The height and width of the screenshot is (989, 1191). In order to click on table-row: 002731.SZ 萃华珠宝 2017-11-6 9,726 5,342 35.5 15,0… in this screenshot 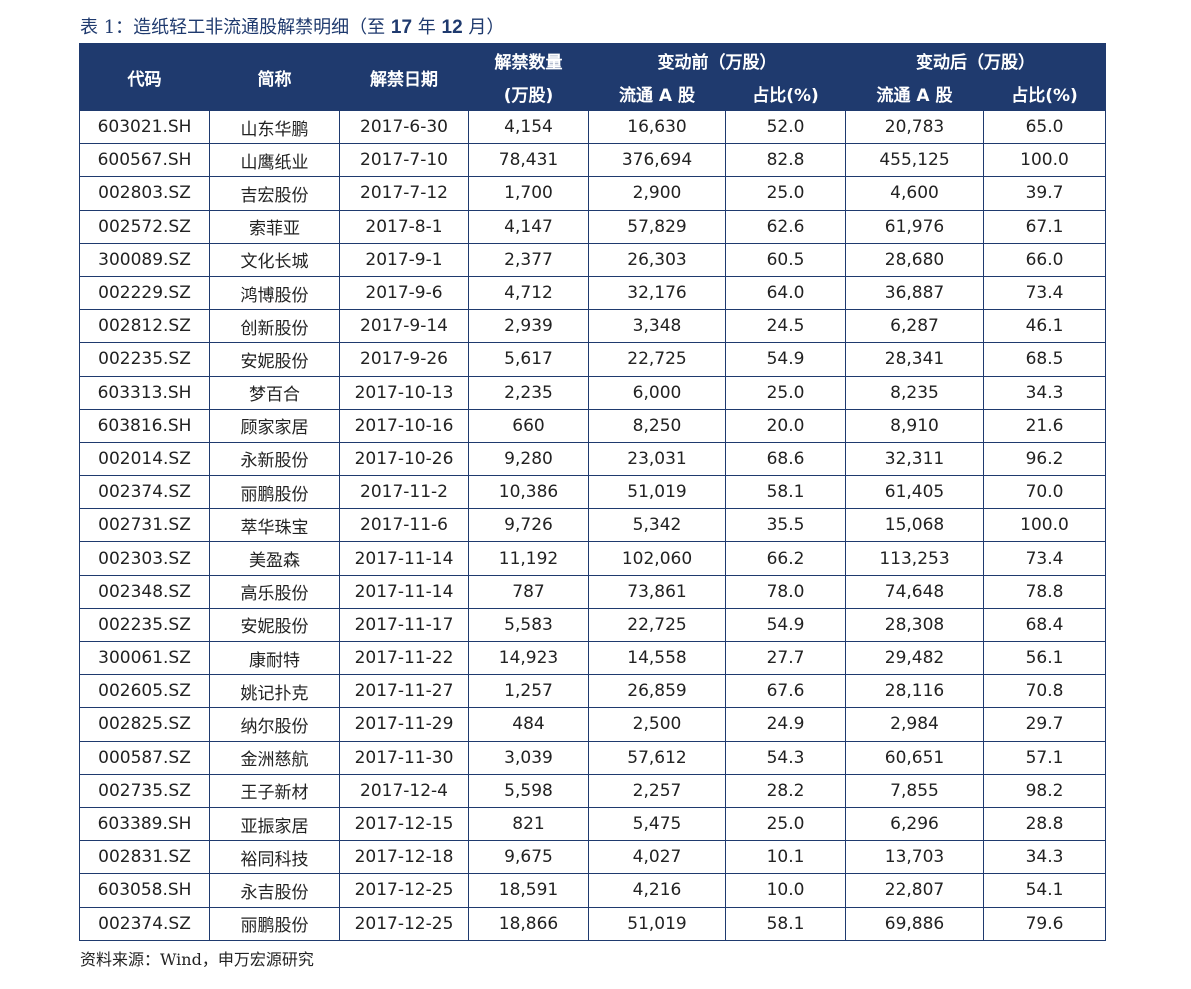, I will do `click(592, 525)`.